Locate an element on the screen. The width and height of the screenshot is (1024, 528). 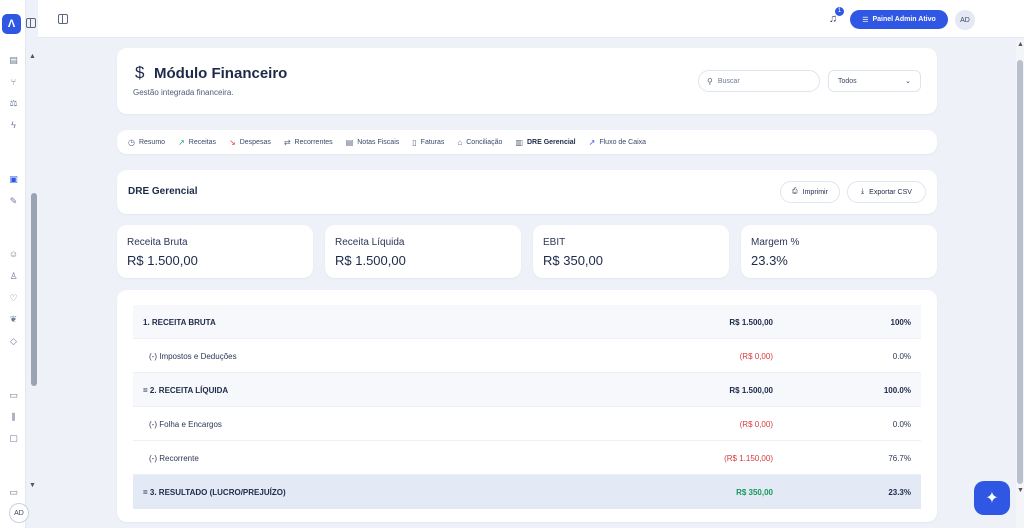
tab-resumo: ◷ Resumo is located at coordinates (146, 142).